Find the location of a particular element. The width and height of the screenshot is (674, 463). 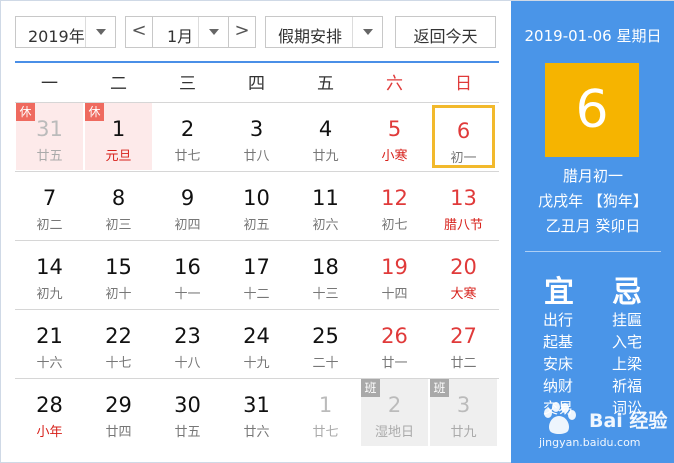

lunar-day: 大寒 is located at coordinates (463, 294).